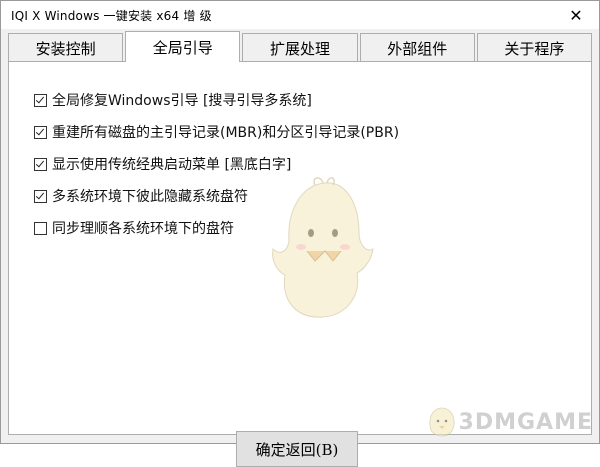 This screenshot has width=600, height=467. I want to click on option-classic-boot-menu: 显示使用传统经典启动菜单 [黑底白字], so click(216, 164).